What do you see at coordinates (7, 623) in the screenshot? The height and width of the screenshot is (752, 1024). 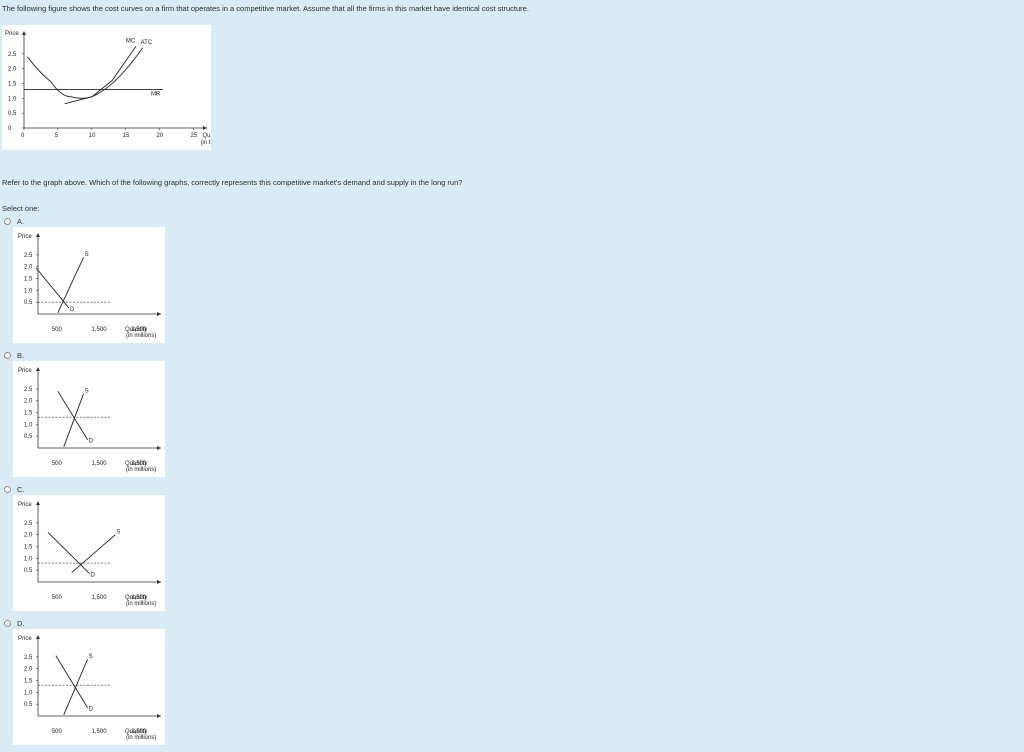 I see `option-d-radio` at bounding box center [7, 623].